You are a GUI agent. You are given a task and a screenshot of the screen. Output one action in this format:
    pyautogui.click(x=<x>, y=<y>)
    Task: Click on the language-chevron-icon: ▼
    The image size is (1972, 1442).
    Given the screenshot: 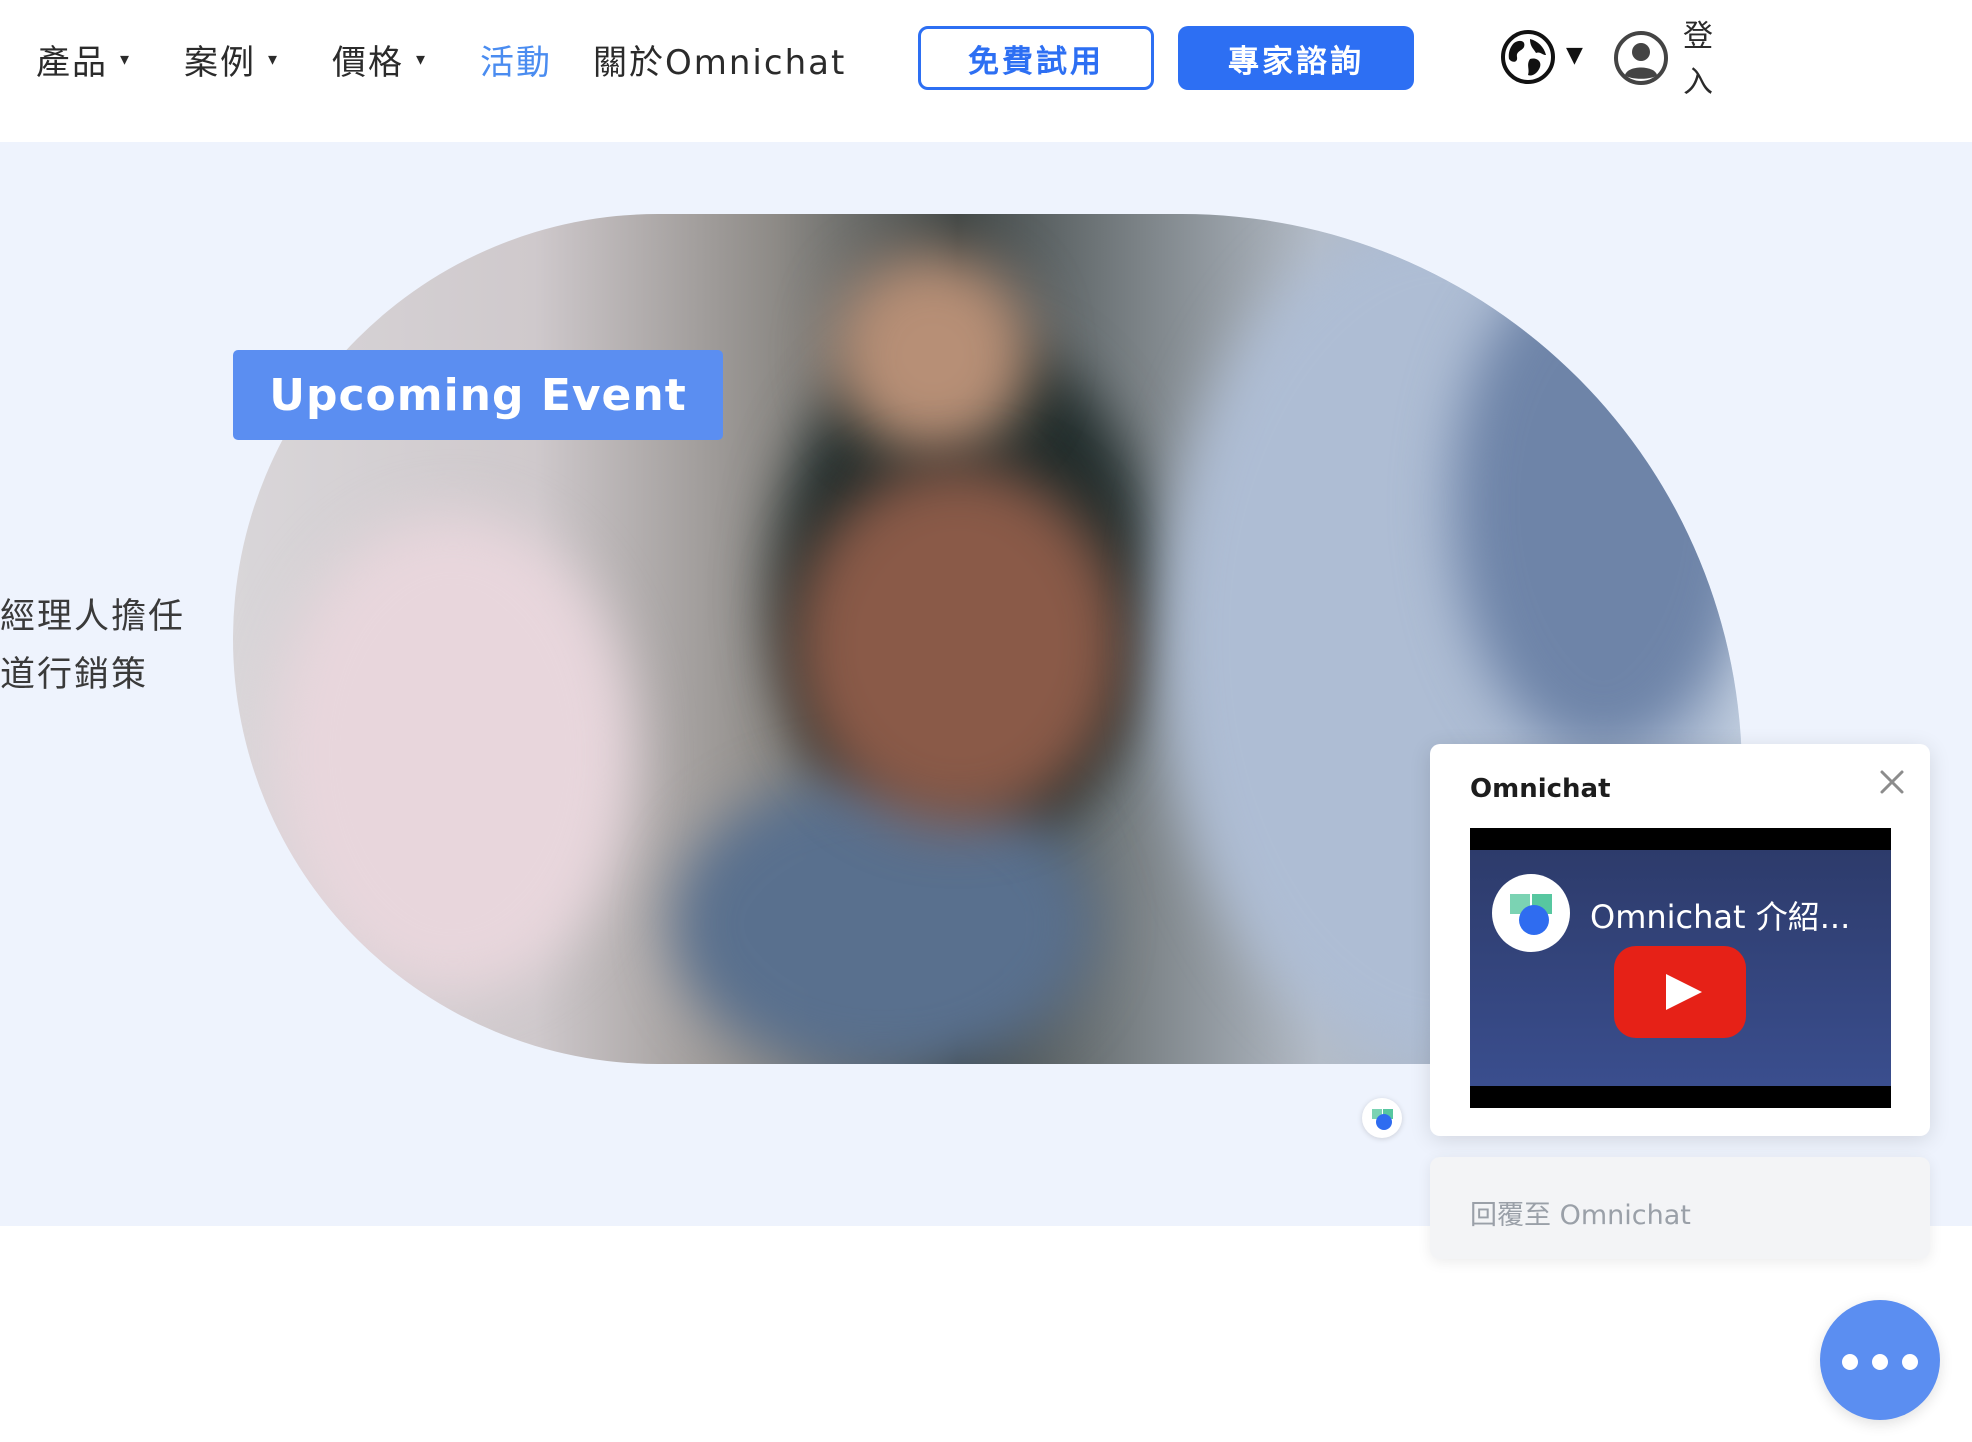 What is the action you would take?
    pyautogui.click(x=1574, y=55)
    